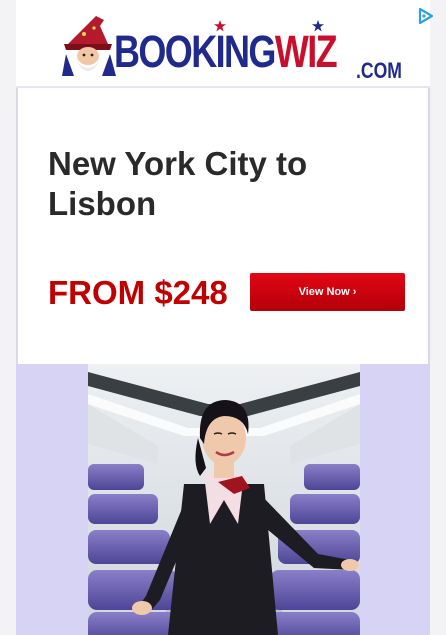 The image size is (446, 635). I want to click on adchoices-triangle-icon, so click(426, 16).